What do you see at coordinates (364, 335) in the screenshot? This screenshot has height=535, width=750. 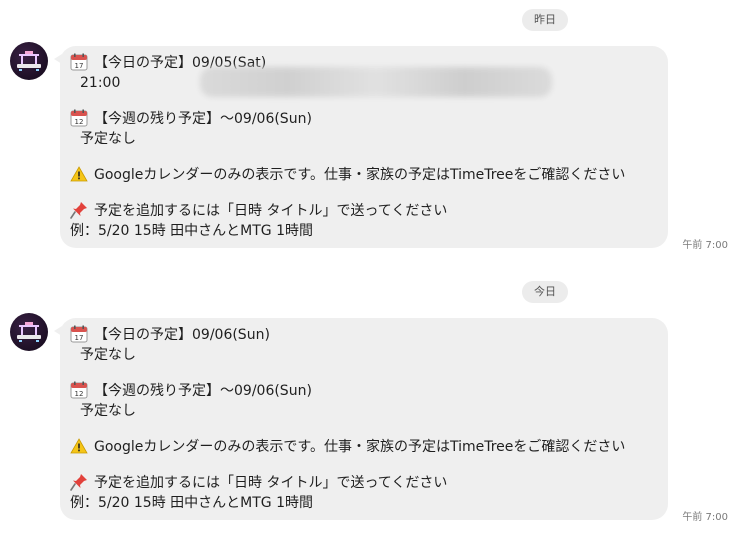 I see `today-schedule-header: 17 【今日の予定】09/06(Sun)` at bounding box center [364, 335].